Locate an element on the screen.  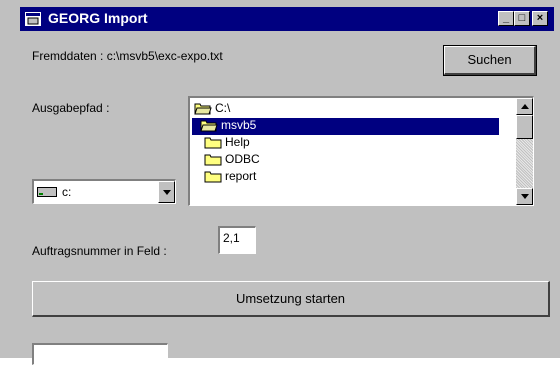
order-number-value: 2,1 is located at coordinates (231, 238).